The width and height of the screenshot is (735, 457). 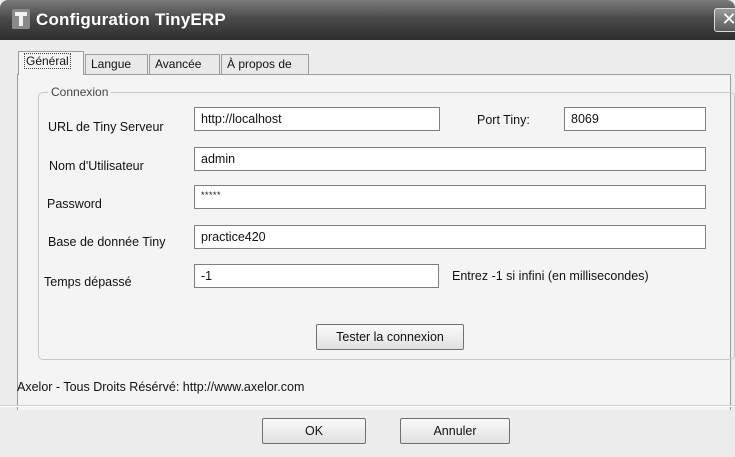 I want to click on tab-a-propos-label: À propos de, so click(x=259, y=64).